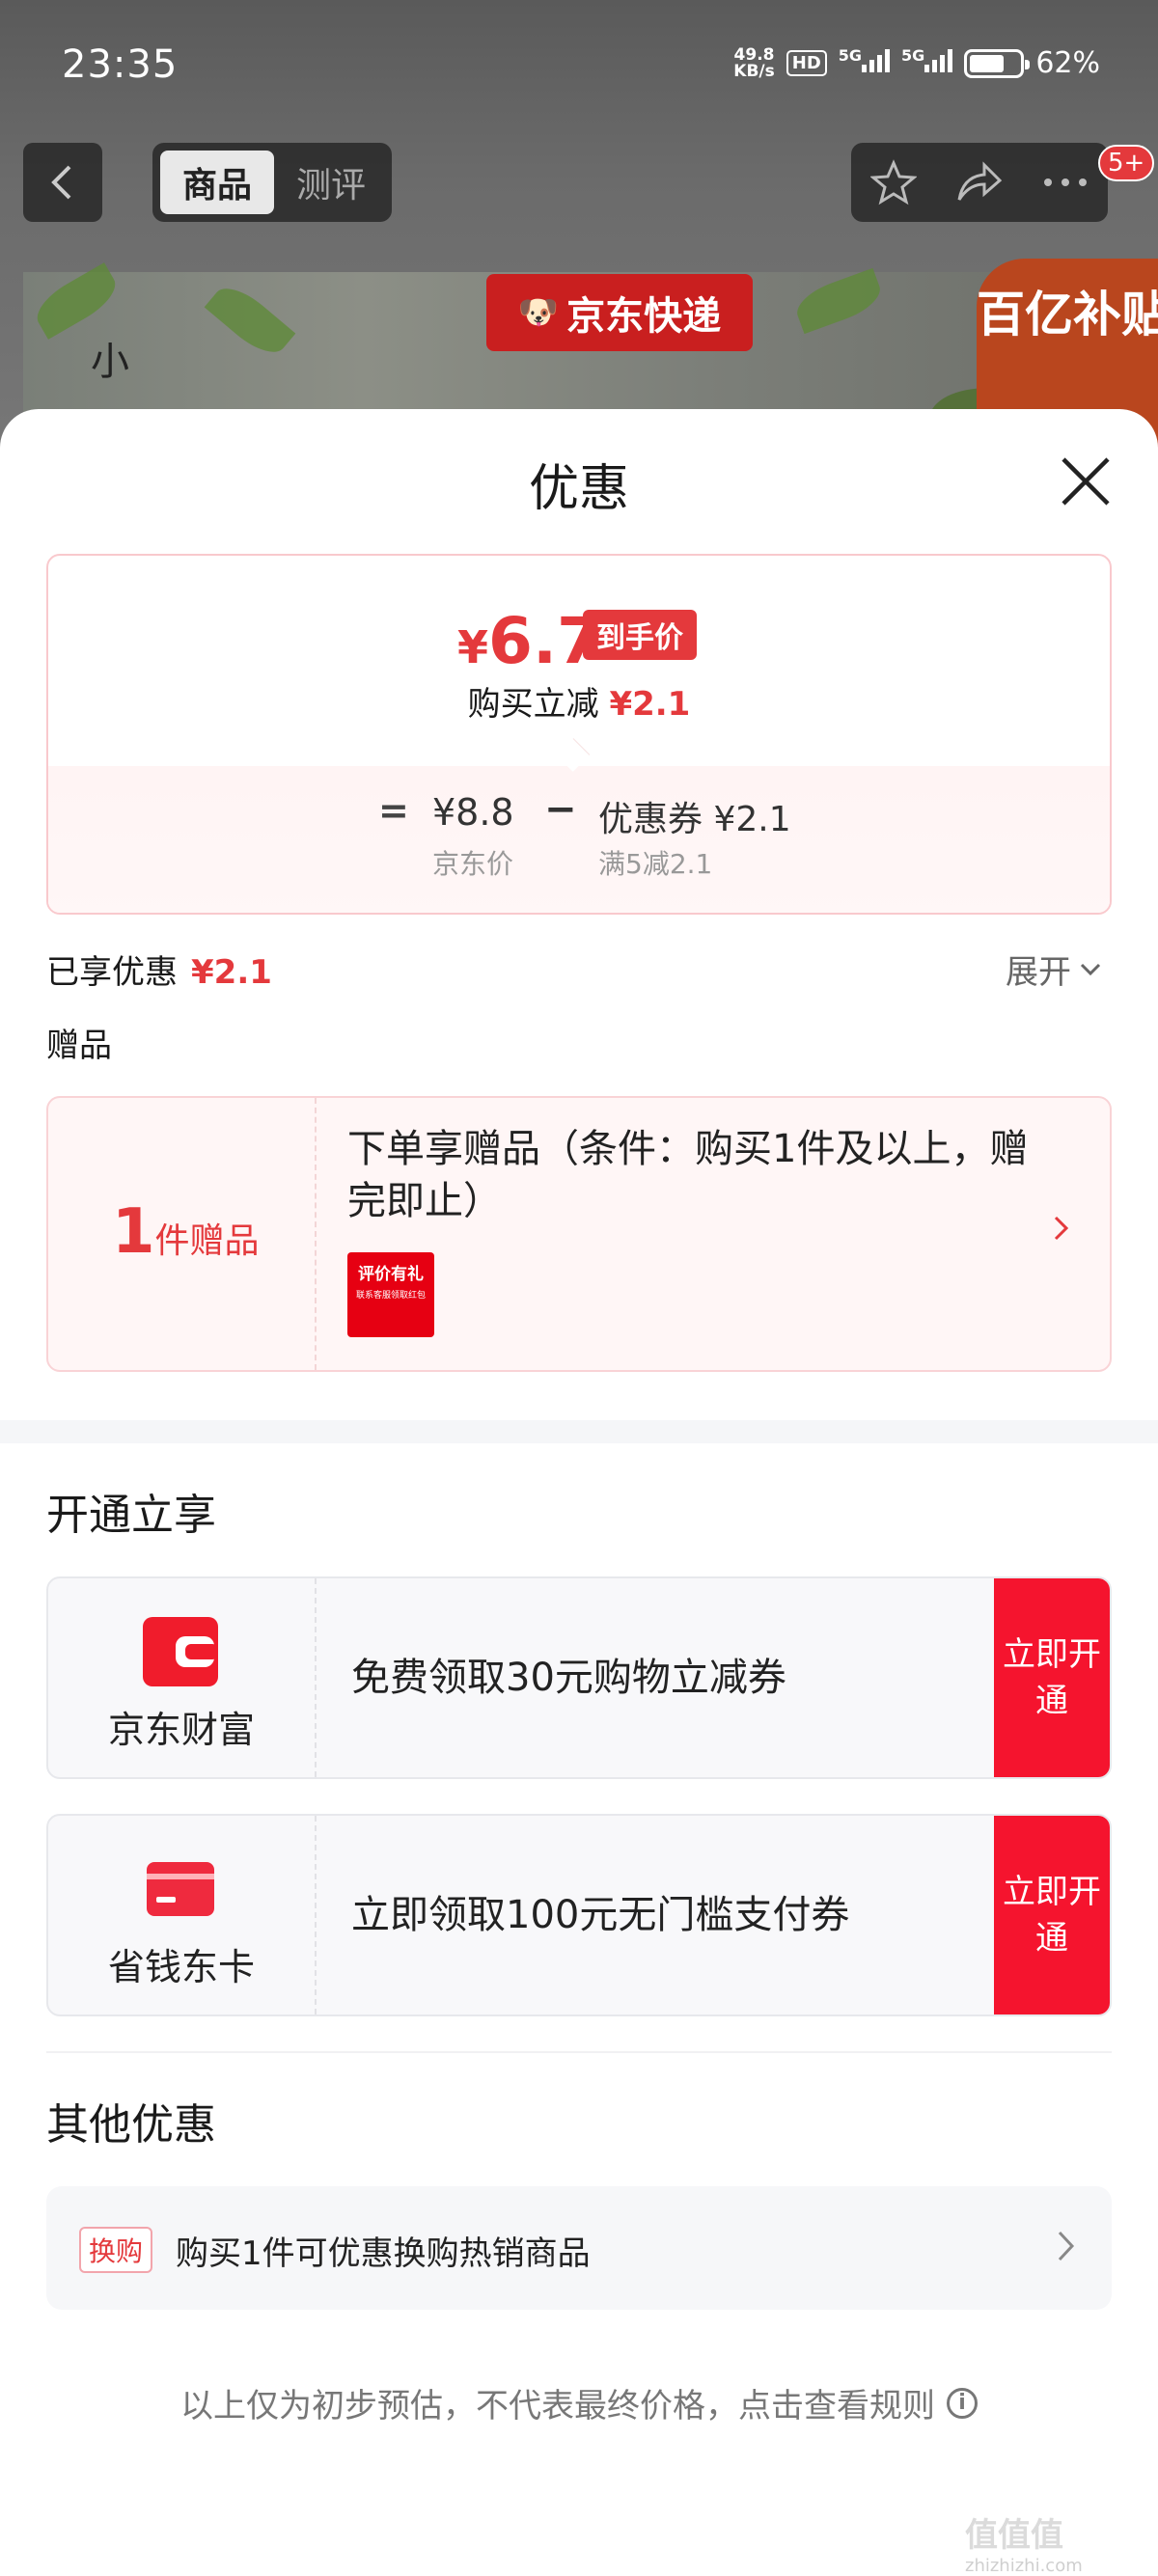  Describe the element at coordinates (181, 1967) in the screenshot. I see `open-card-name: 省钱东卡` at that location.